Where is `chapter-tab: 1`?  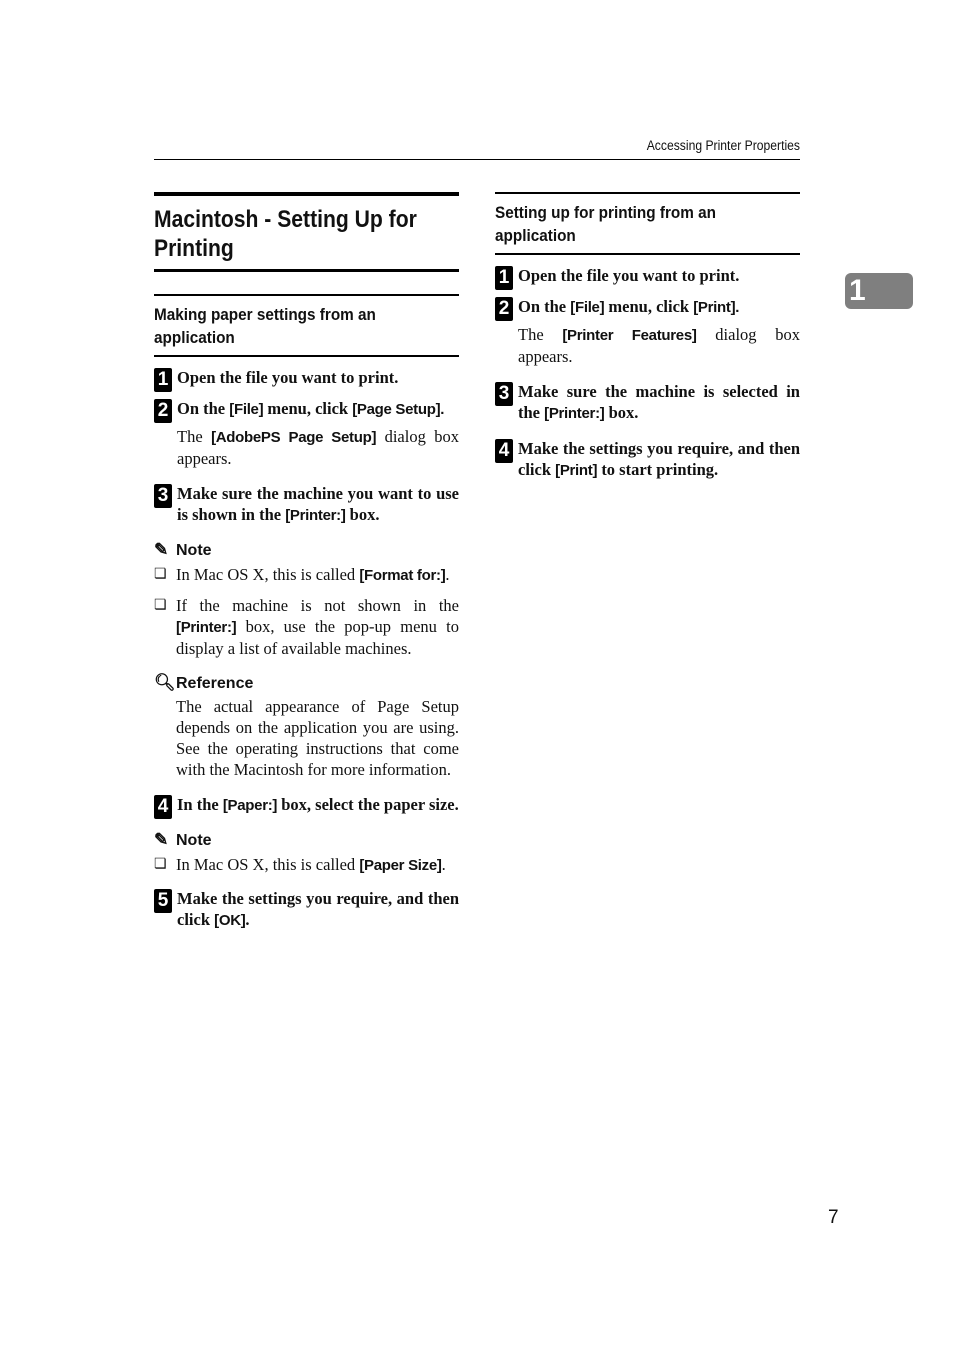 chapter-tab: 1 is located at coordinates (879, 291).